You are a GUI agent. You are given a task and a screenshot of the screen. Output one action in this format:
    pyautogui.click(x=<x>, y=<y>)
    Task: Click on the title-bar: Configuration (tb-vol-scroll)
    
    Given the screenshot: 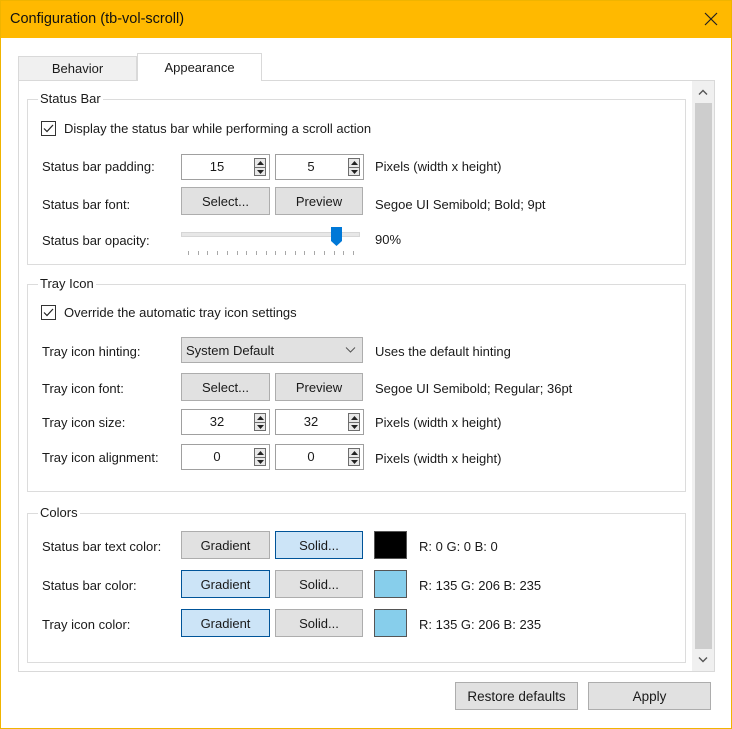 What is the action you would take?
    pyautogui.click(x=366, y=19)
    